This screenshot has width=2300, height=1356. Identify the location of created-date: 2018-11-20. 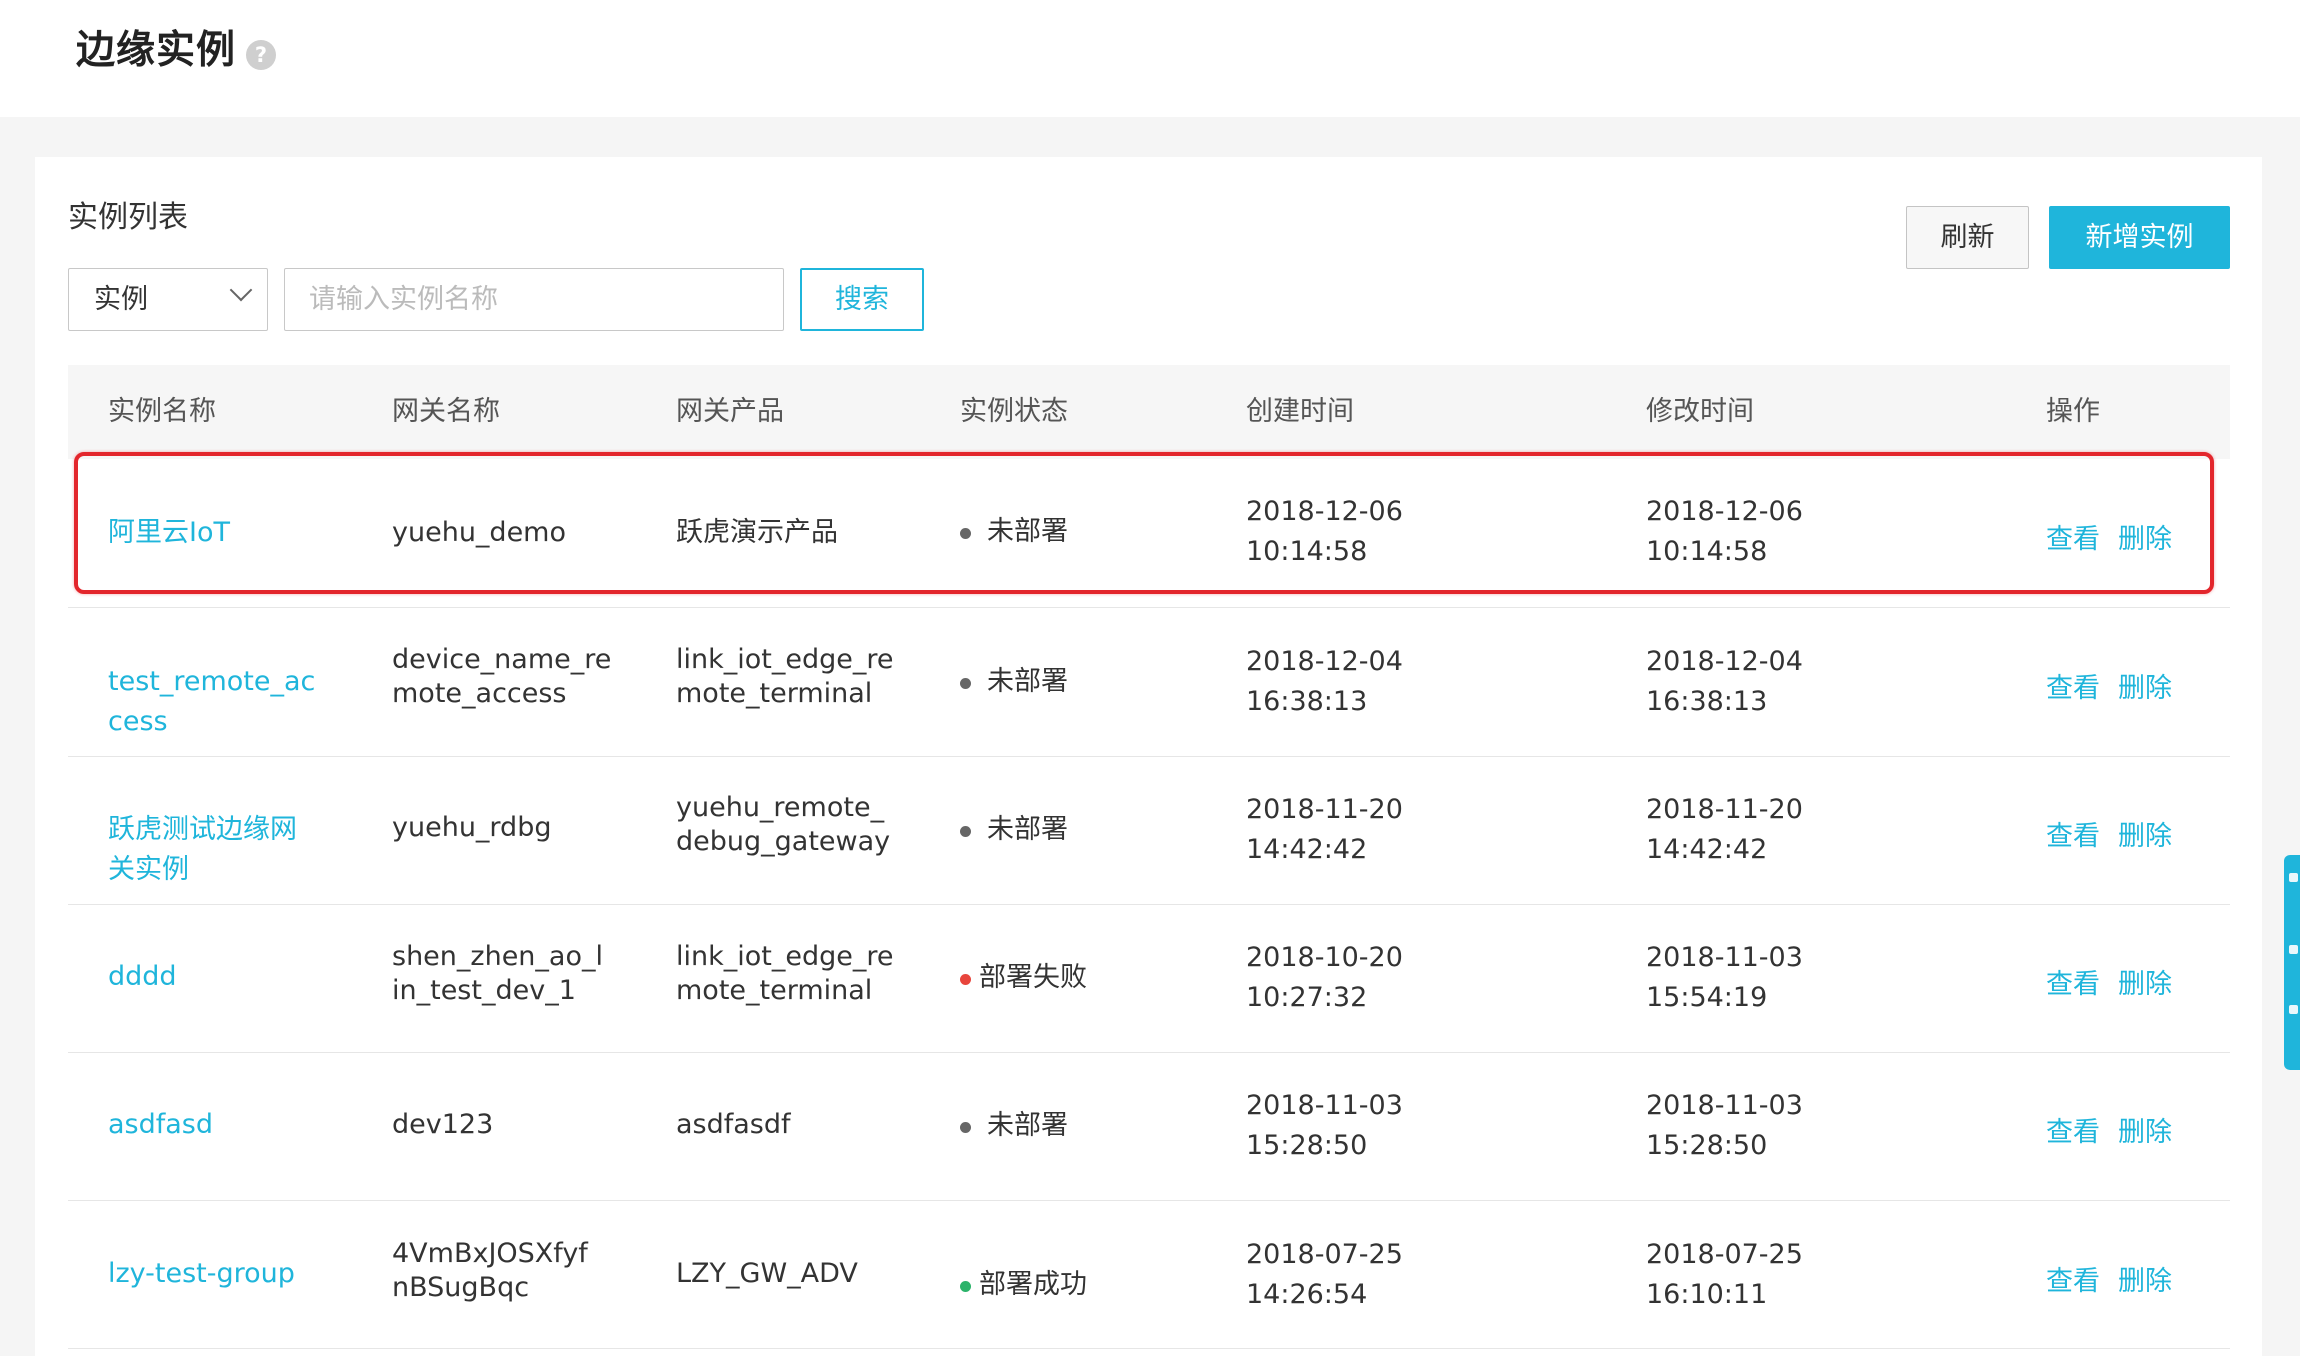
(1324, 809).